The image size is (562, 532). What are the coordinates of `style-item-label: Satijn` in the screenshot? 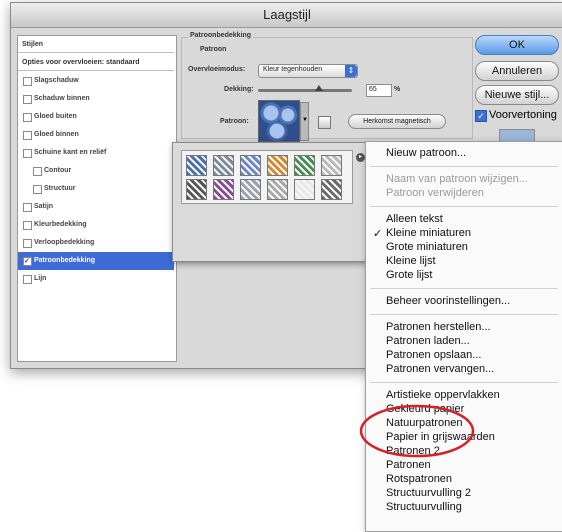 It's located at (44, 206).